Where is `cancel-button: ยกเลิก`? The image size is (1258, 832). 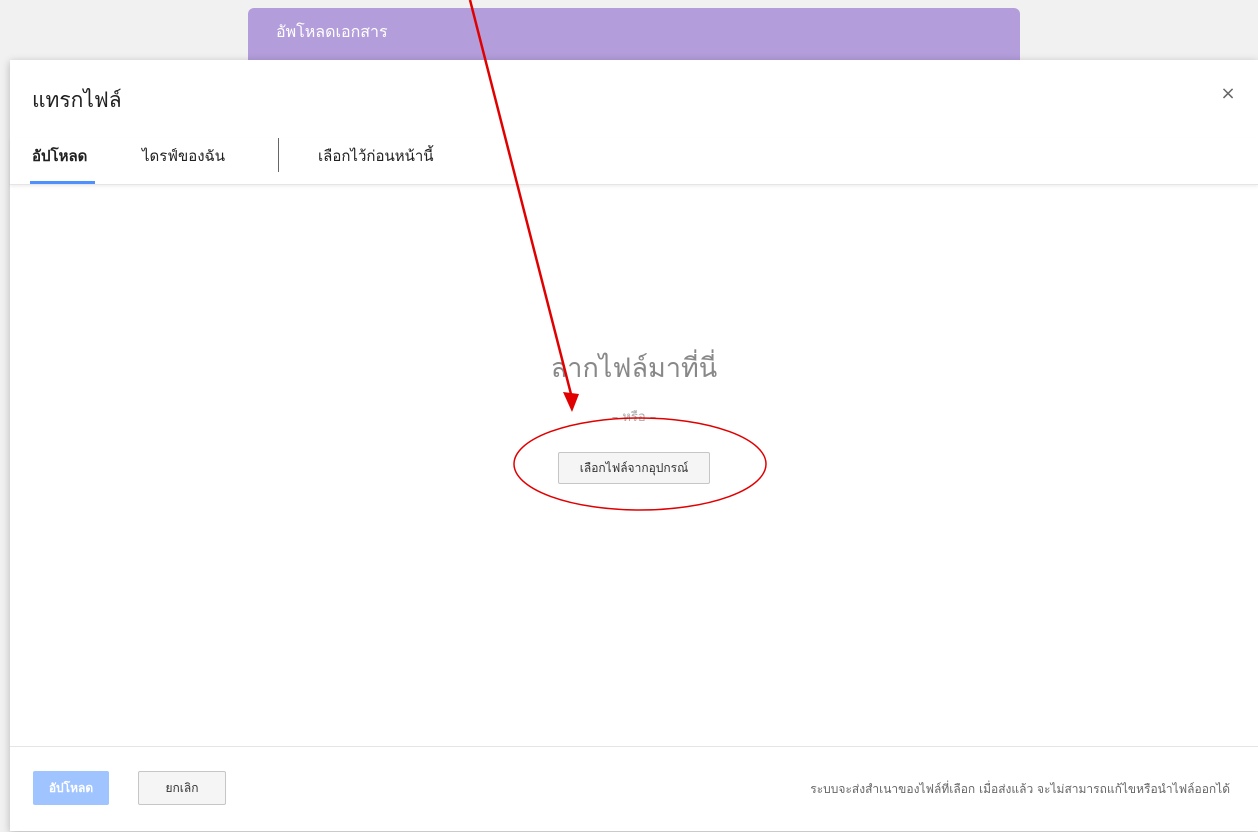
cancel-button: ยกเลิก is located at coordinates (182, 788).